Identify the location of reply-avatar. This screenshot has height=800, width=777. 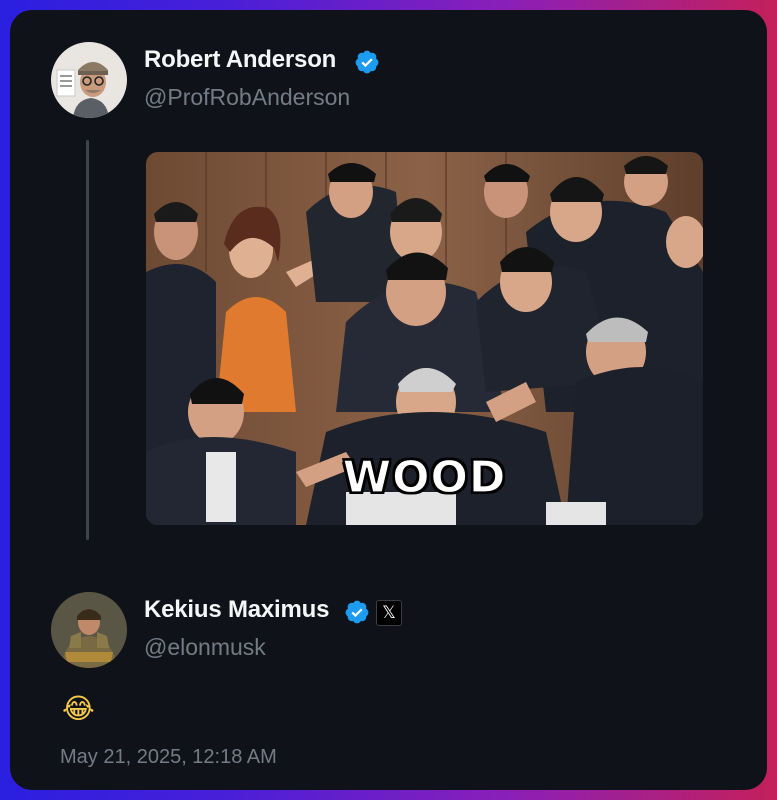
(89, 630).